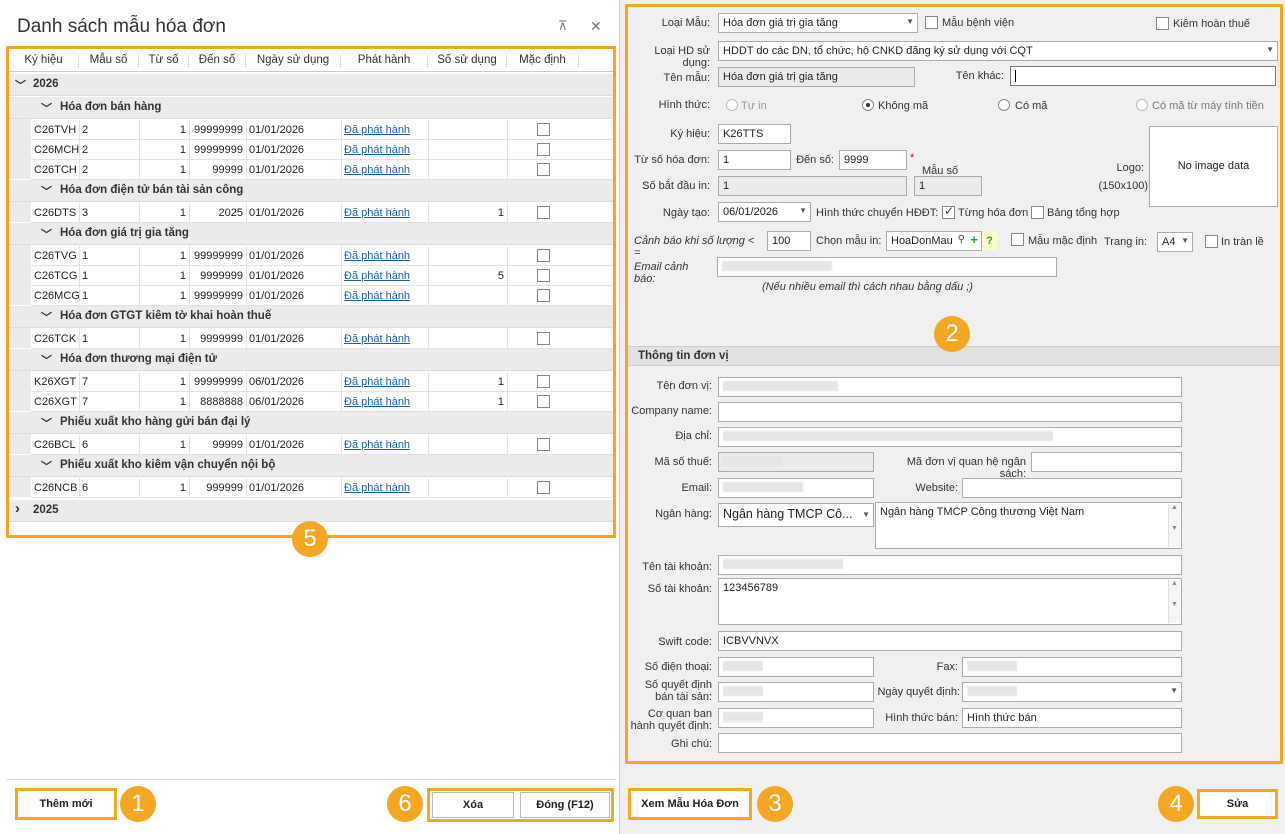 The image size is (1285, 834). I want to click on cq-label-line2: hành quyết định:, so click(671, 726).